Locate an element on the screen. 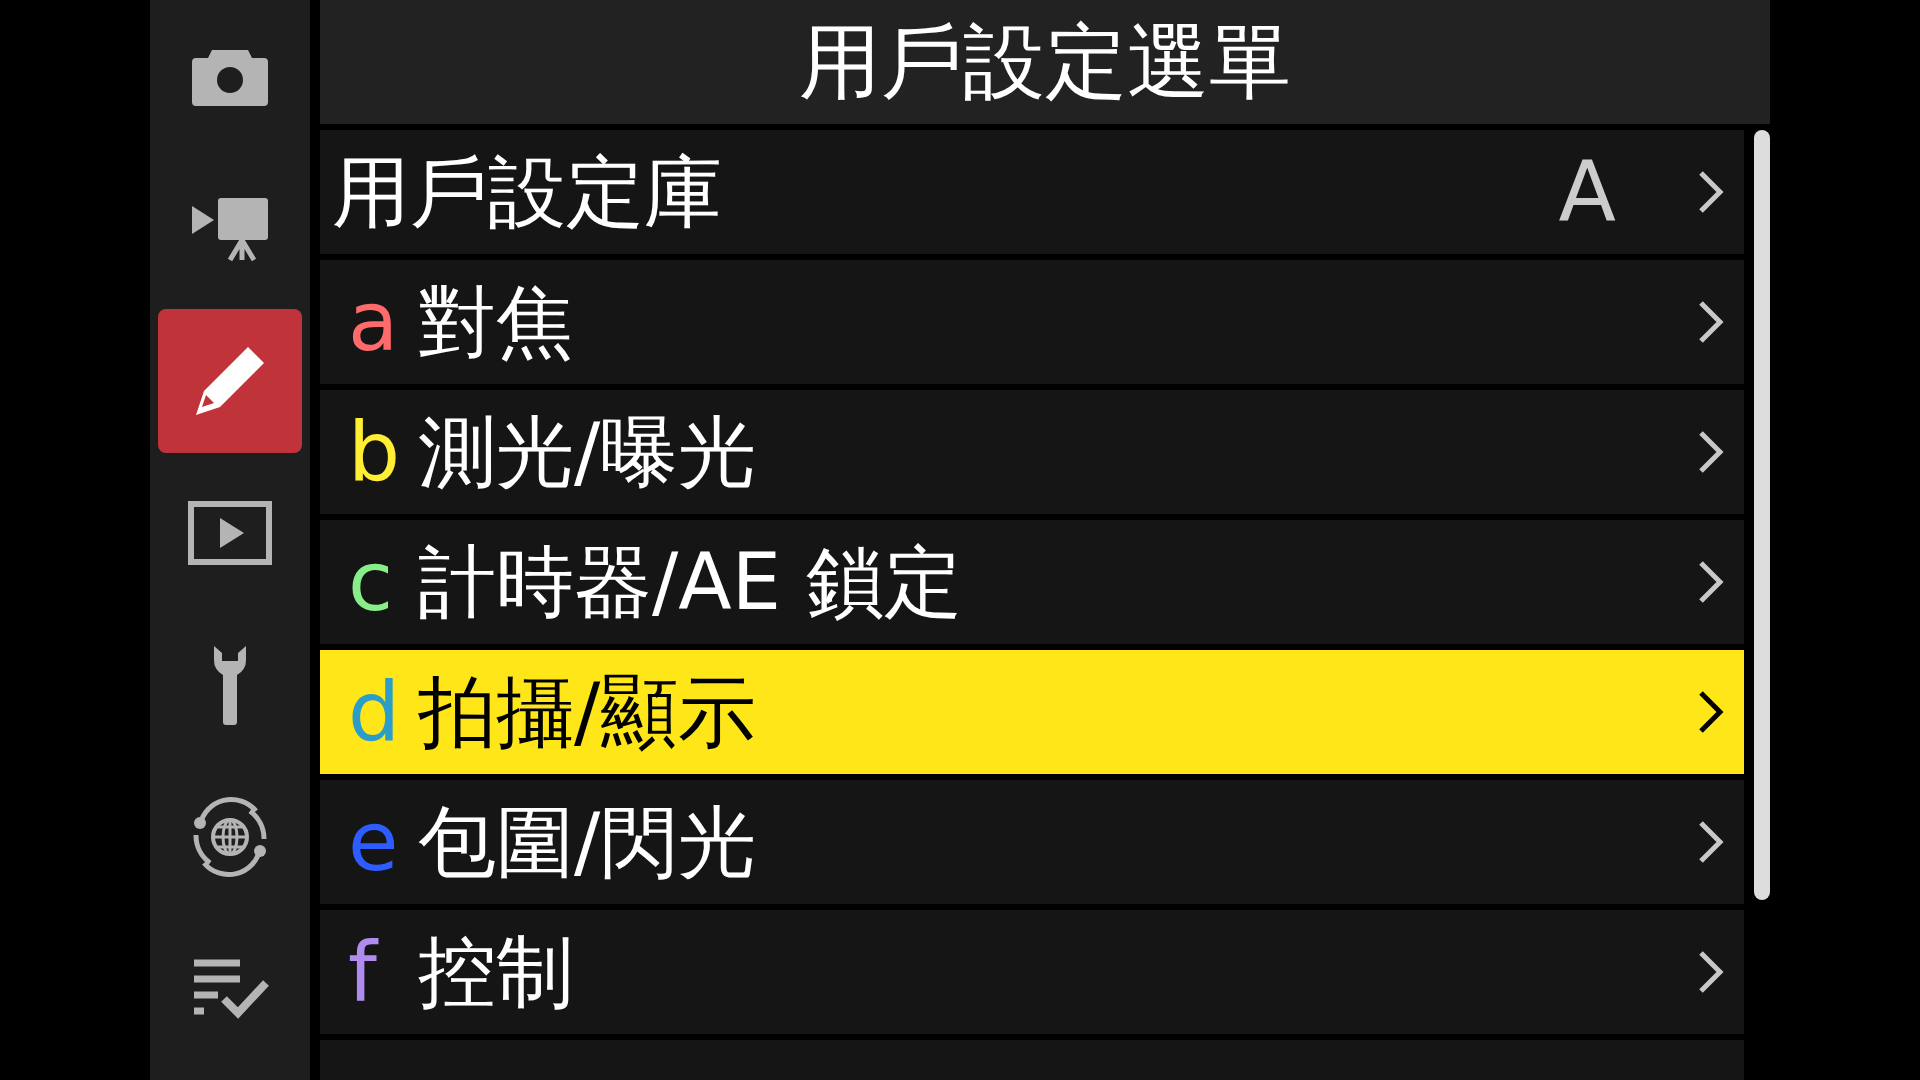  menu-row: a 對焦 is located at coordinates (1032, 322).